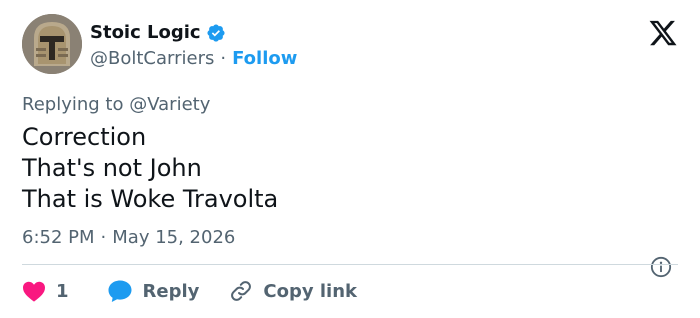 This screenshot has width=700, height=318. I want to click on action-bar: 1 Reply Copy link, so click(189, 291).